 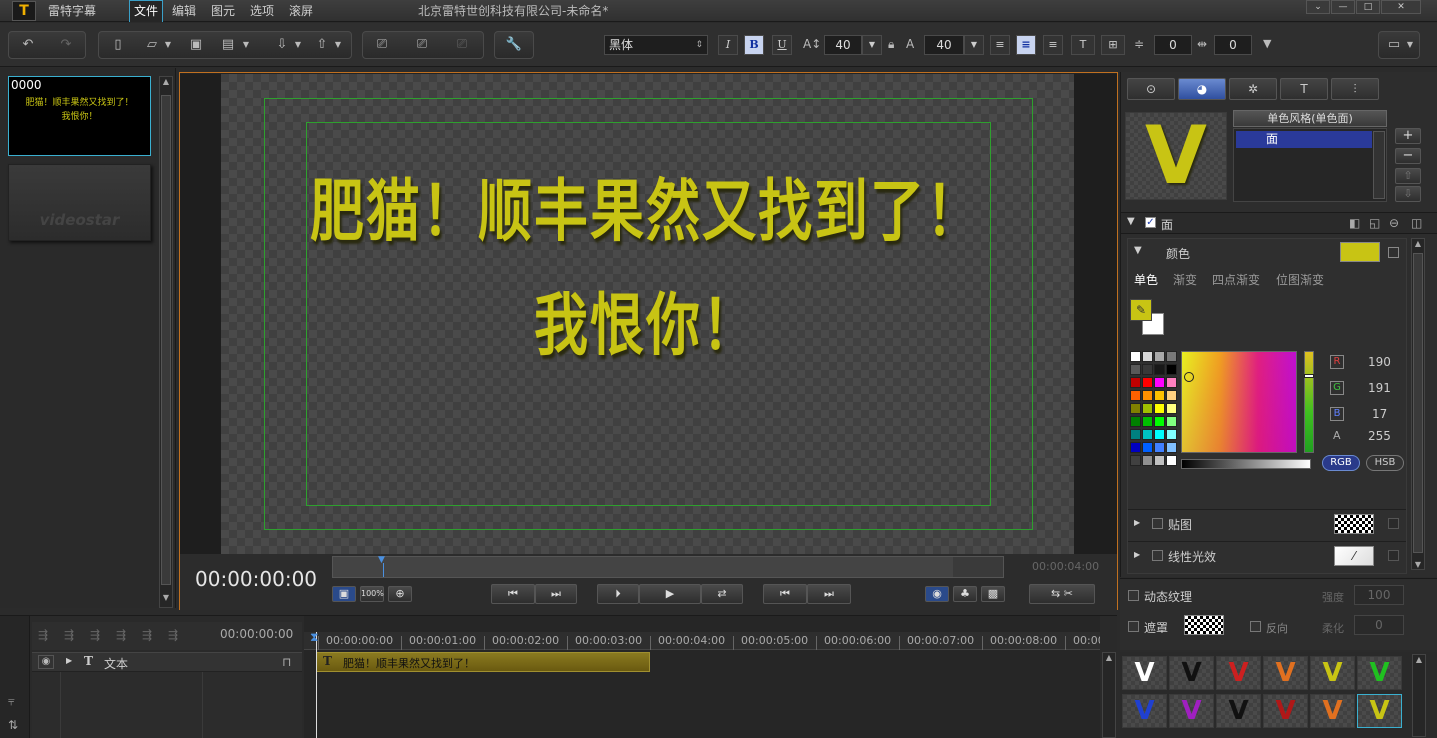 What do you see at coordinates (1408, 194) in the screenshot?
I see `move-down-icon: ⇩` at bounding box center [1408, 194].